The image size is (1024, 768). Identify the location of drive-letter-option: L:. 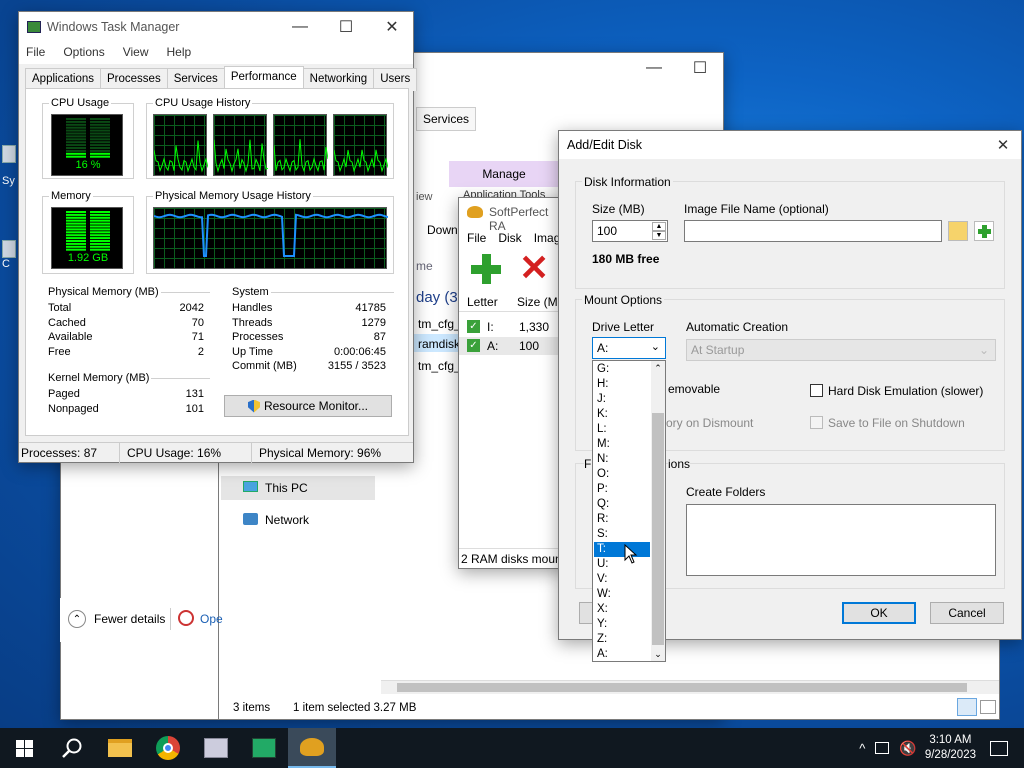
(622, 429).